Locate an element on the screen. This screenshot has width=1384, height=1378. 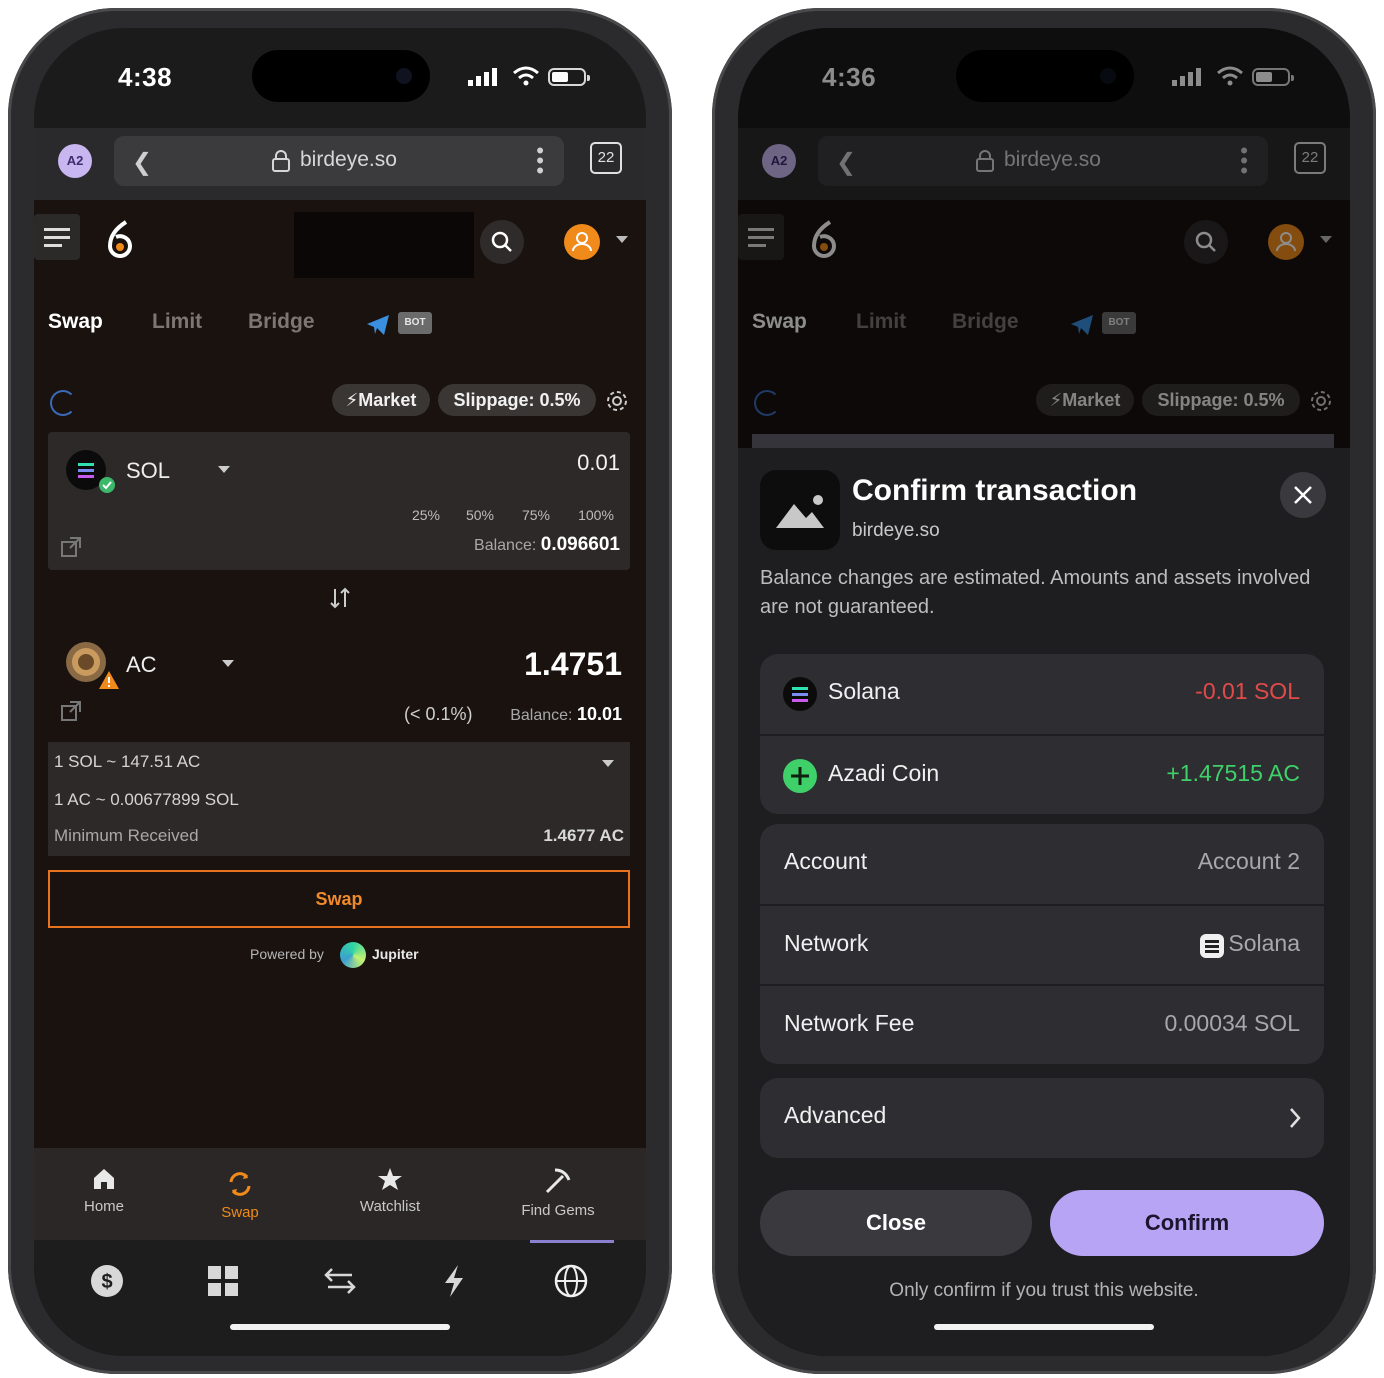
active-indicator is located at coordinates (572, 1241).